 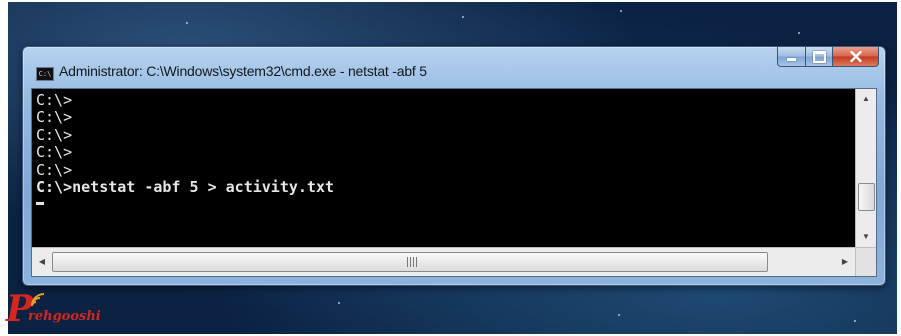 What do you see at coordinates (865, 261) in the screenshot?
I see `scrollbar-corner` at bounding box center [865, 261].